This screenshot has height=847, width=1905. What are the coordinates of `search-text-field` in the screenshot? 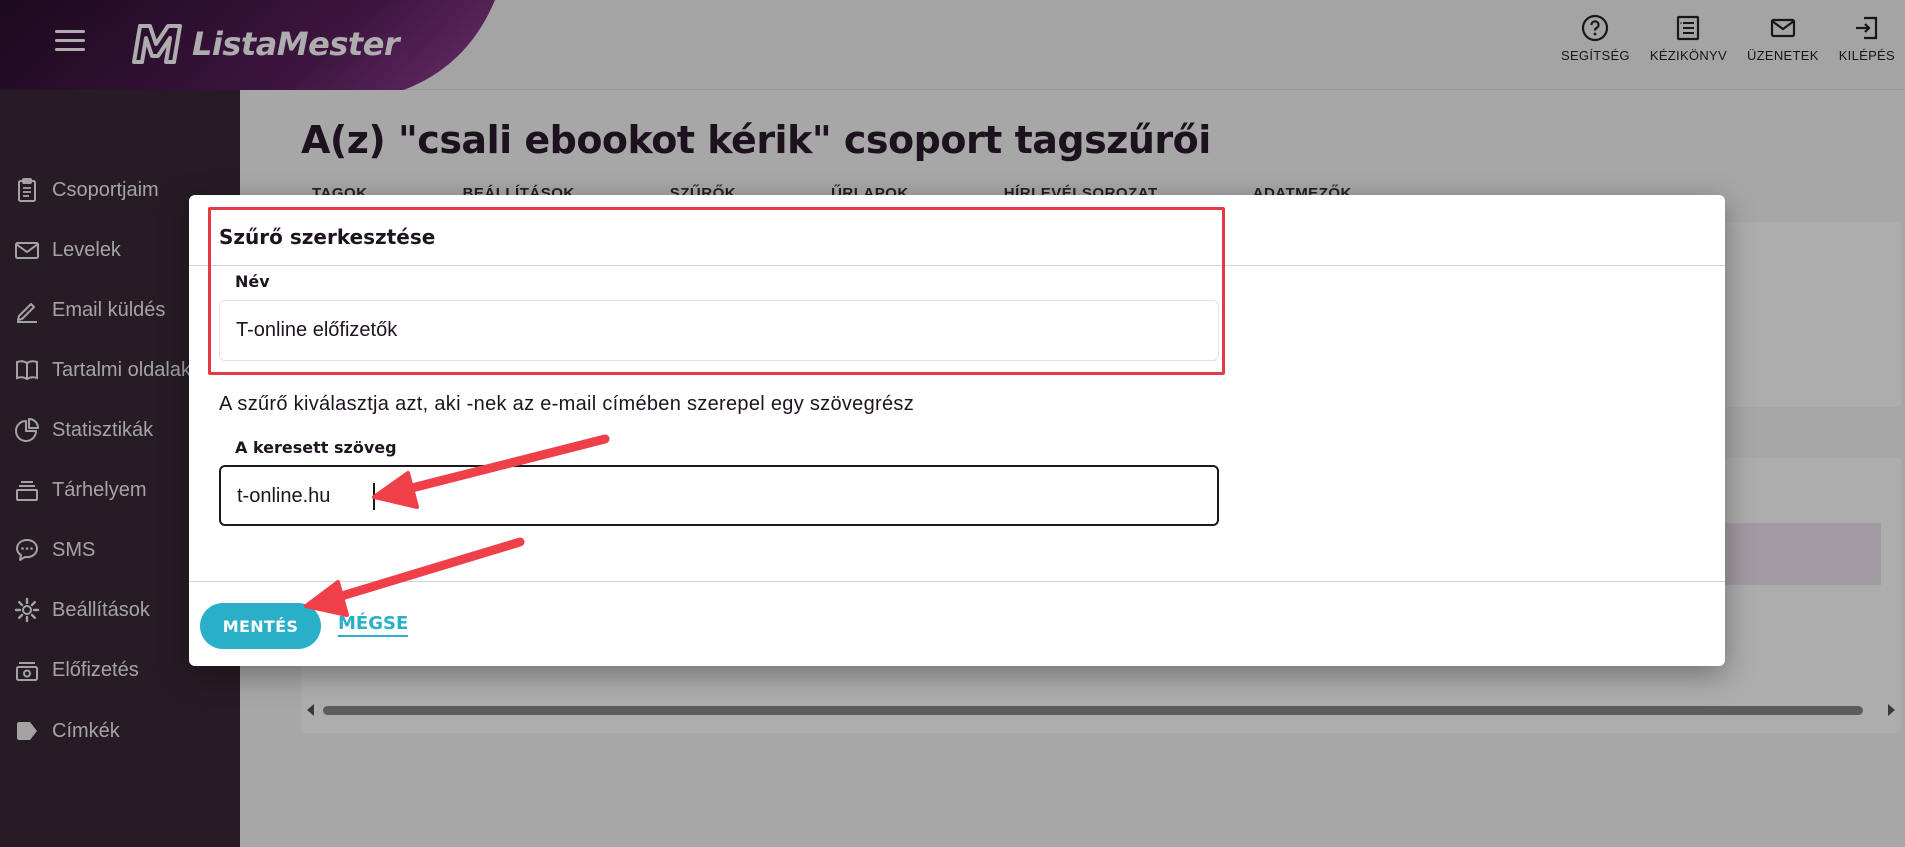 It's located at (719, 495).